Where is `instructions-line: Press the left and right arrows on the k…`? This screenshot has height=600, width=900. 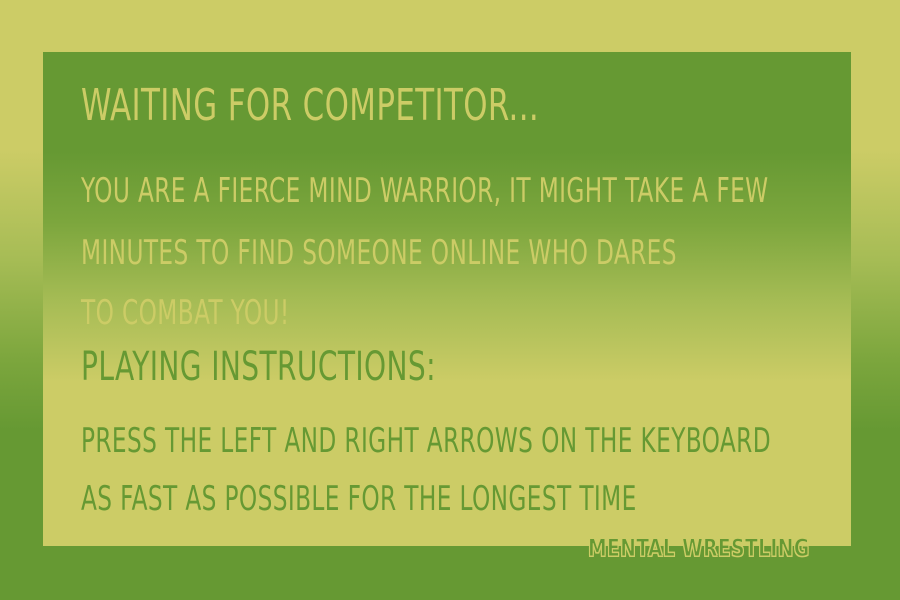
instructions-line: Press the left and right arrows on the k… is located at coordinates (426, 441).